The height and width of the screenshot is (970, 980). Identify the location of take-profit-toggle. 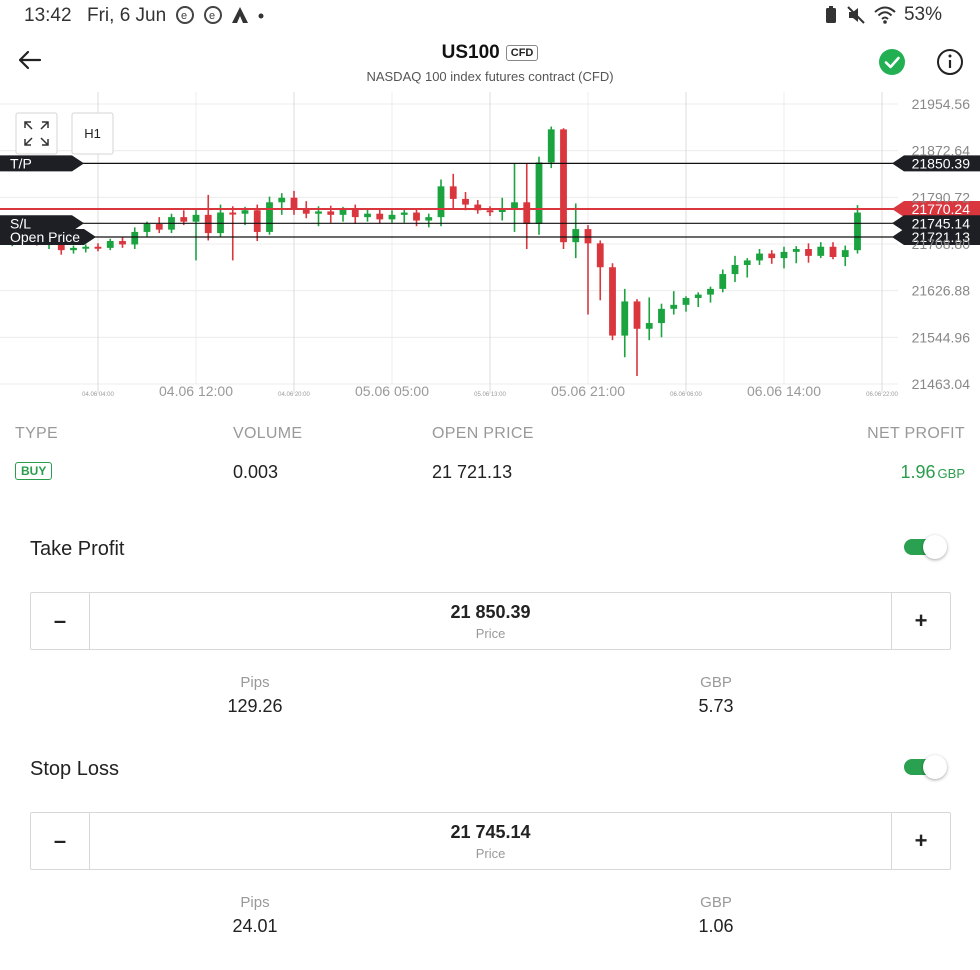
(925, 547).